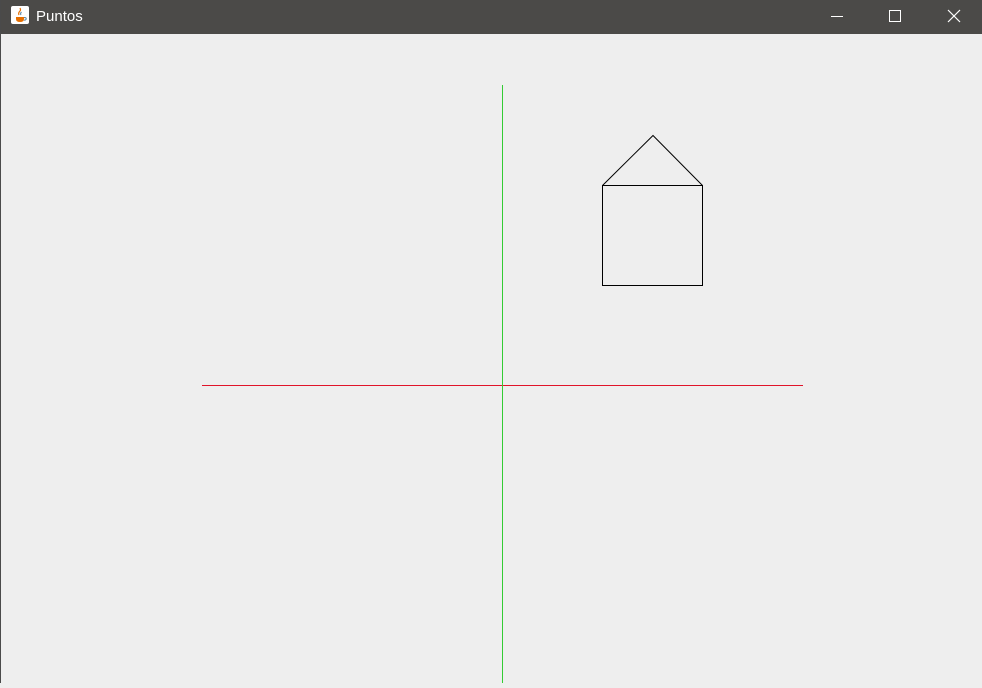 The height and width of the screenshot is (688, 982). I want to click on minimize-button, so click(837, 17).